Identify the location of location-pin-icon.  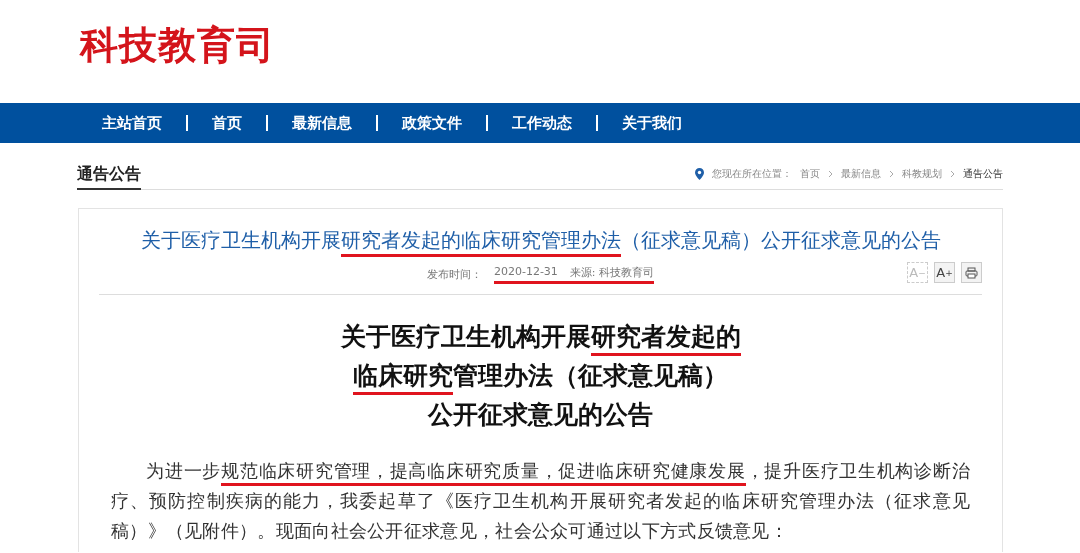
(699, 174).